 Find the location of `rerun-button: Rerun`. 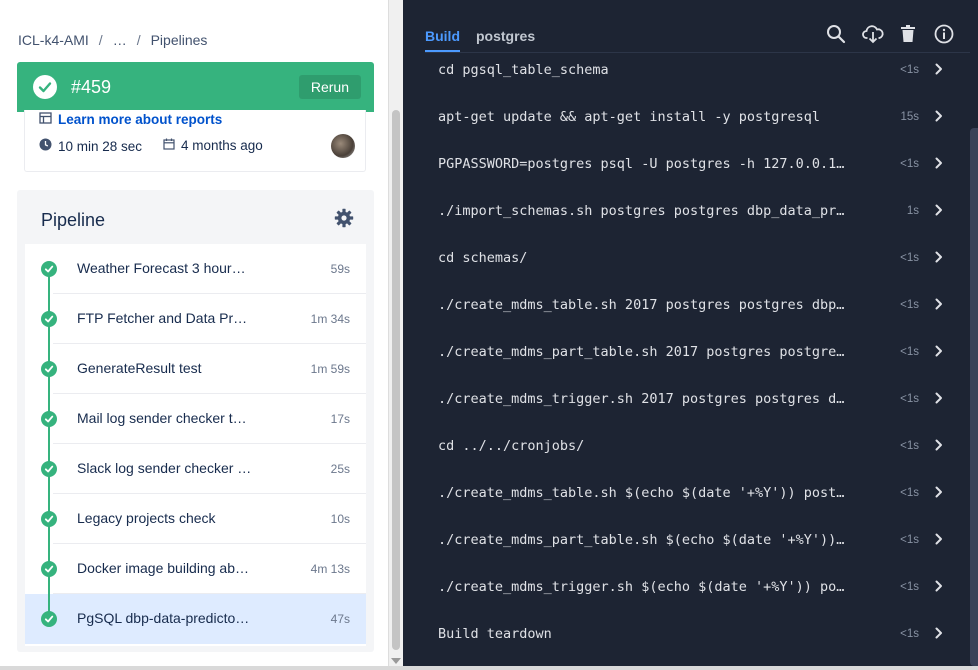

rerun-button: Rerun is located at coordinates (329, 87).